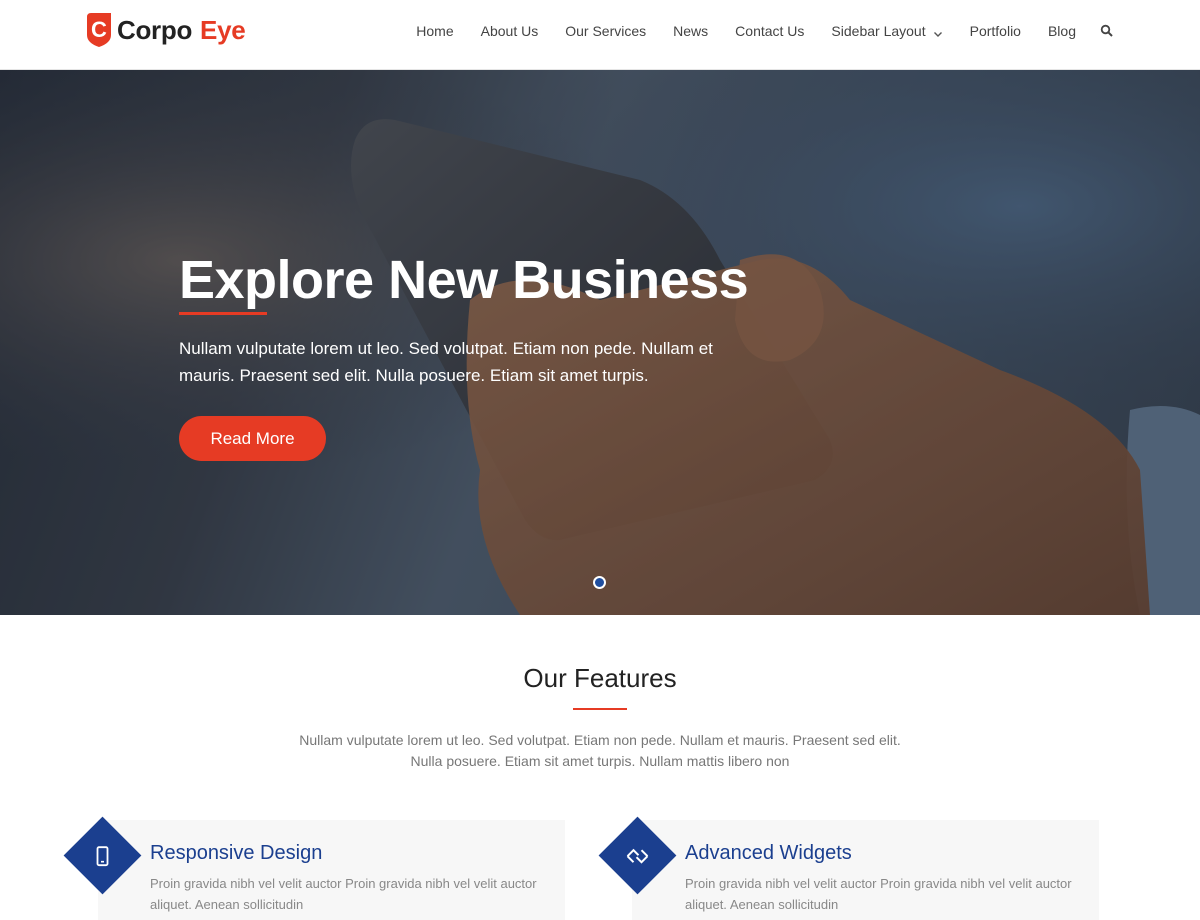 The height and width of the screenshot is (920, 1200). I want to click on hero-title-underline, so click(223, 313).